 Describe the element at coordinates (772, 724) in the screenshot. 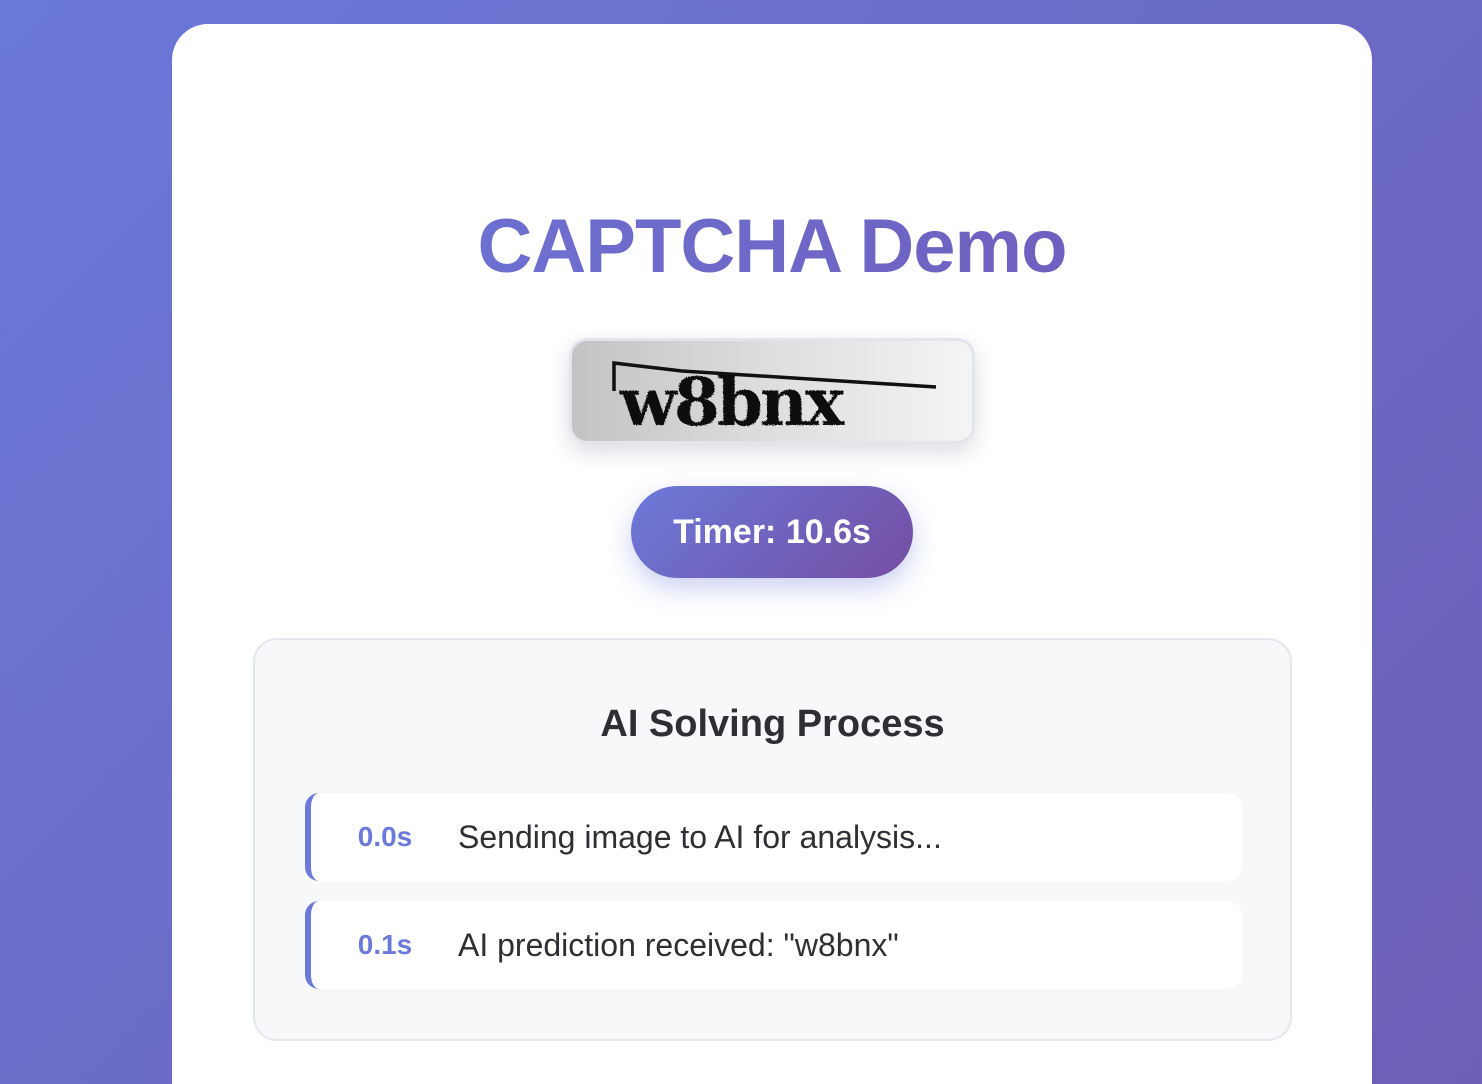

I see `process-title: AI Solving Process` at that location.